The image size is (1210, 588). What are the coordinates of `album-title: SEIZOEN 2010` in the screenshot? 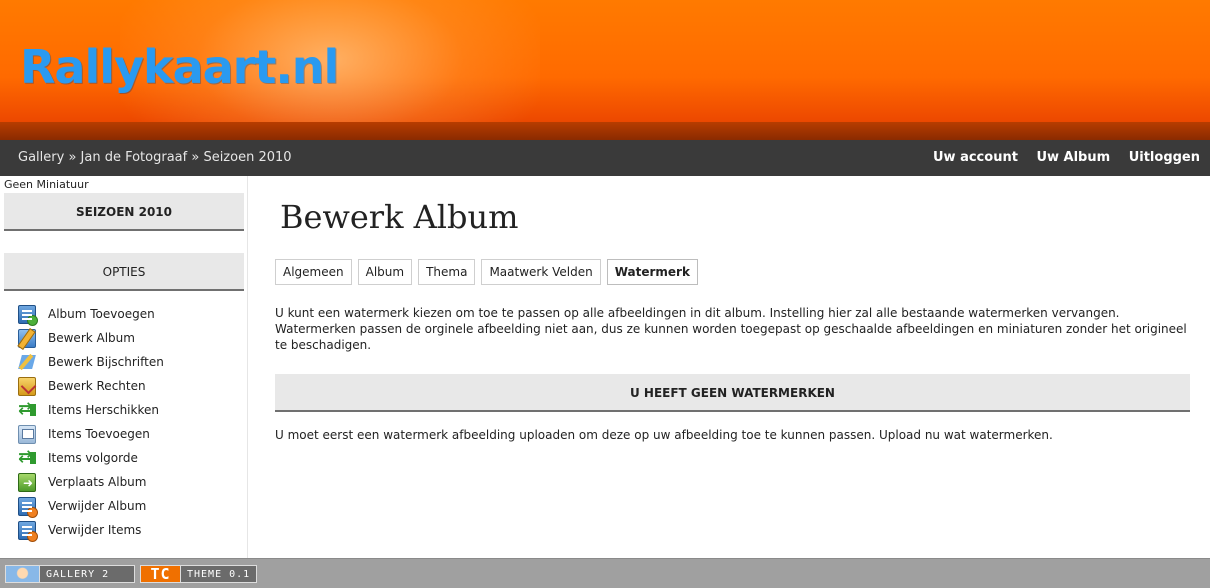 It's located at (124, 212).